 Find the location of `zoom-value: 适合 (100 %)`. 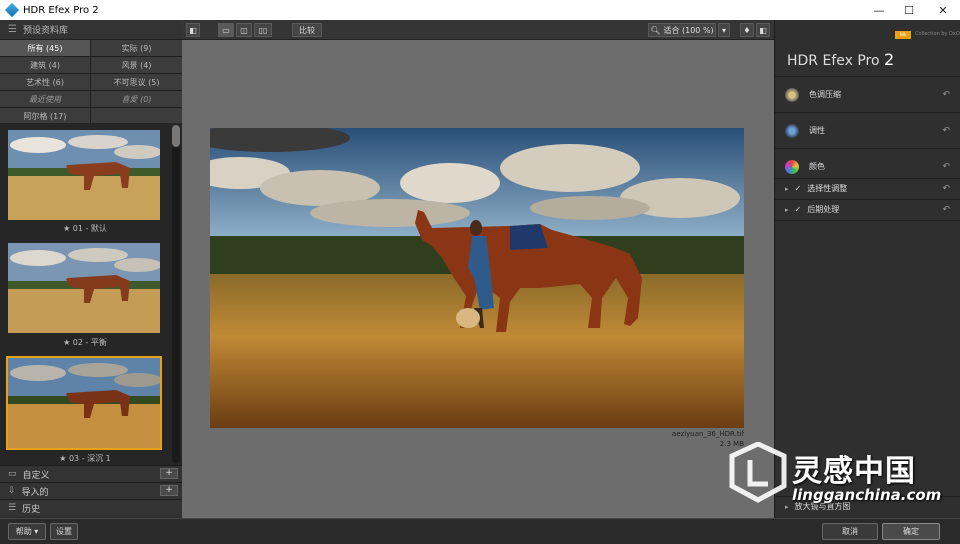

zoom-value: 适合 (100 %) is located at coordinates (688, 30).